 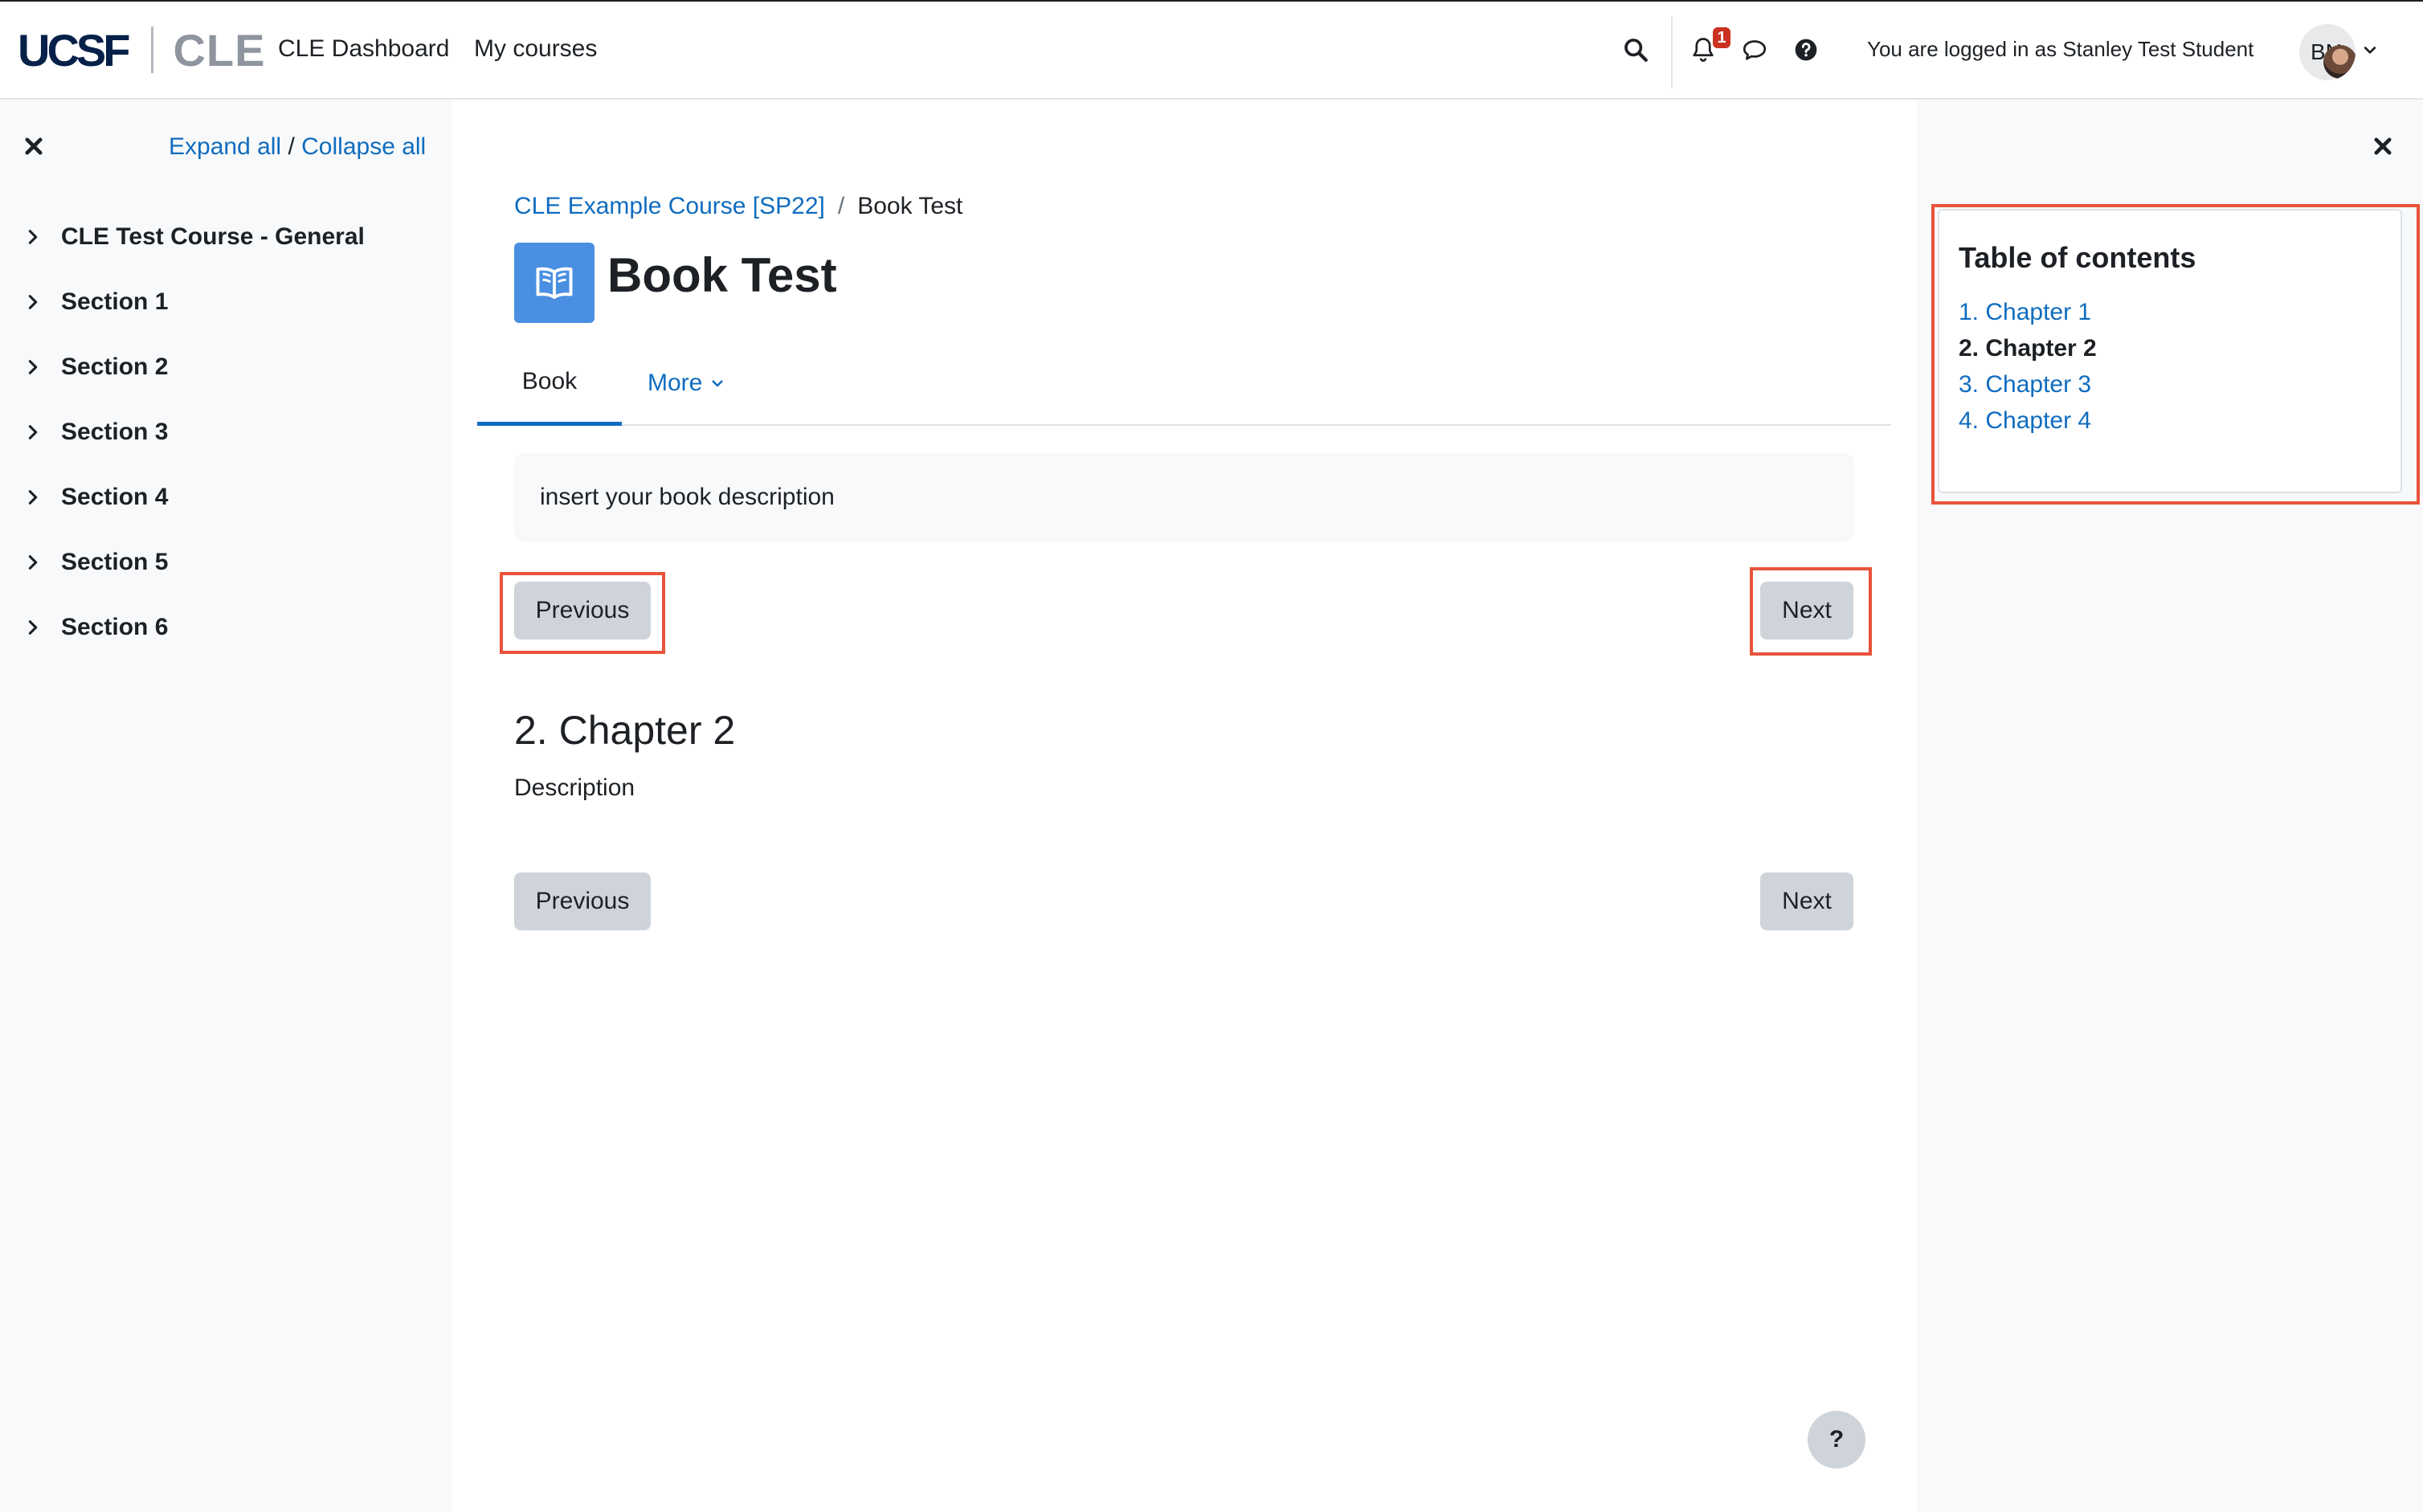 What do you see at coordinates (195, 497) in the screenshot?
I see `course-section-4: Section 4` at bounding box center [195, 497].